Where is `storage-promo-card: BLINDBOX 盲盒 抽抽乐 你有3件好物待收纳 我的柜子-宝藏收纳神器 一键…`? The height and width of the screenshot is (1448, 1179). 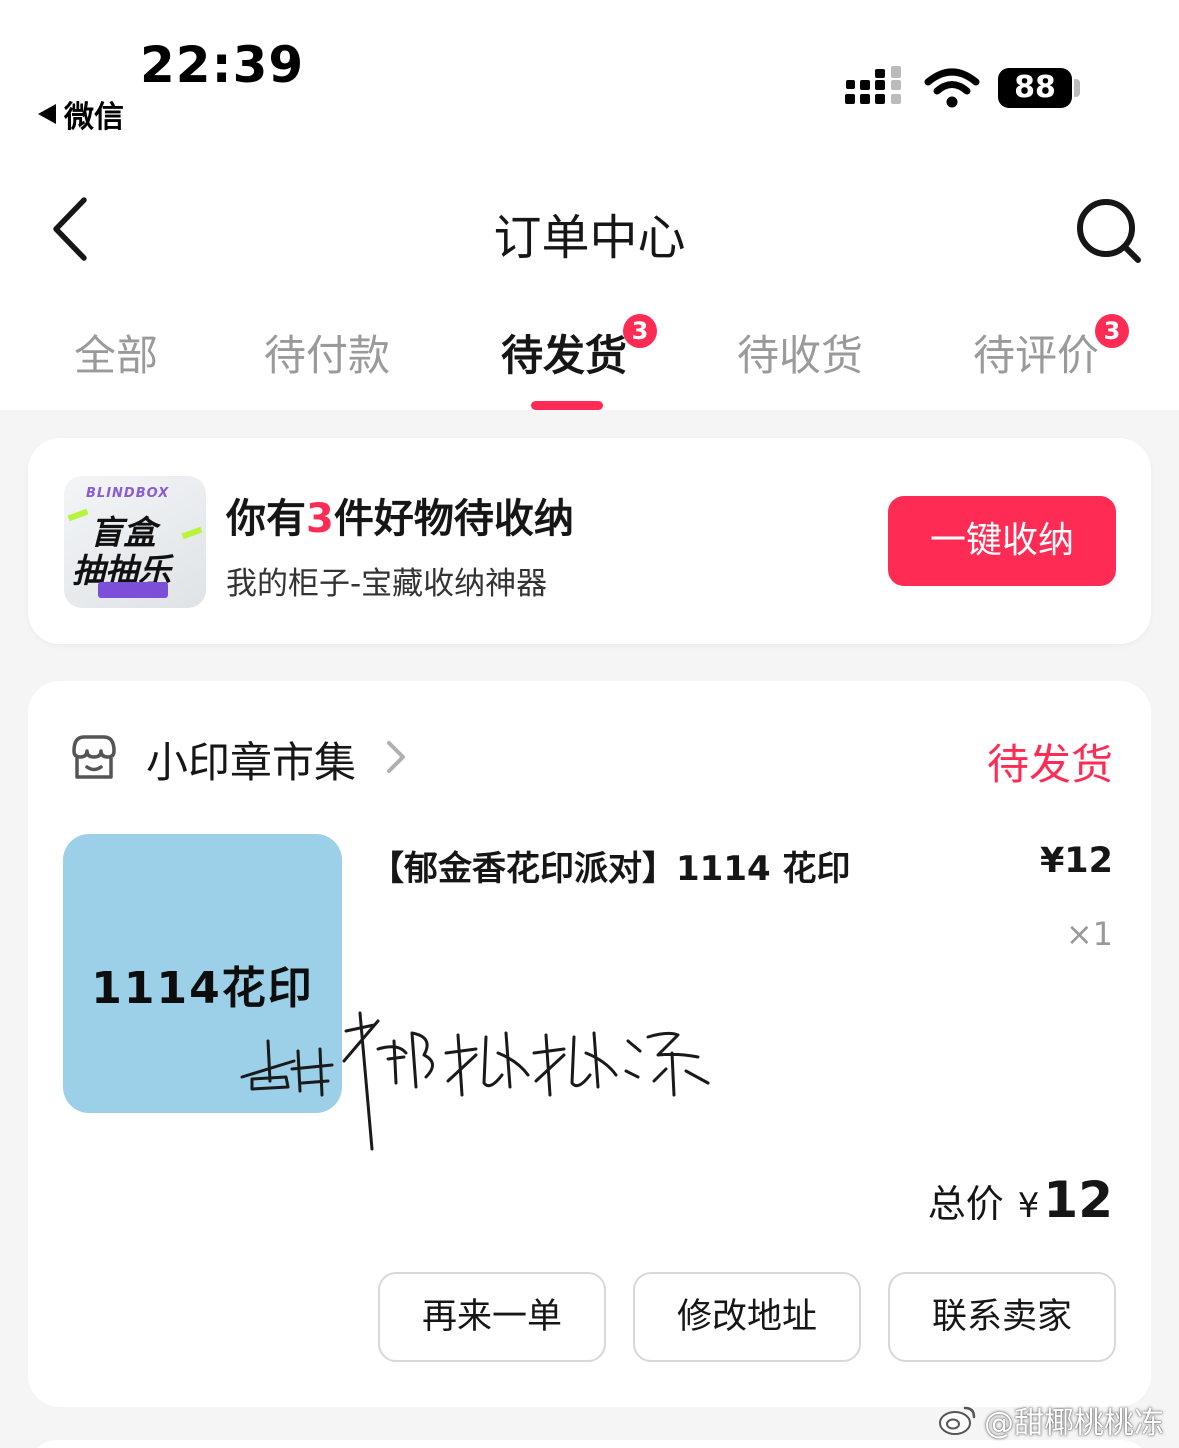
storage-promo-card: BLINDBOX 盲盒 抽抽乐 你有3件好物待收纳 我的柜子-宝藏收纳神器 一键… is located at coordinates (589, 541).